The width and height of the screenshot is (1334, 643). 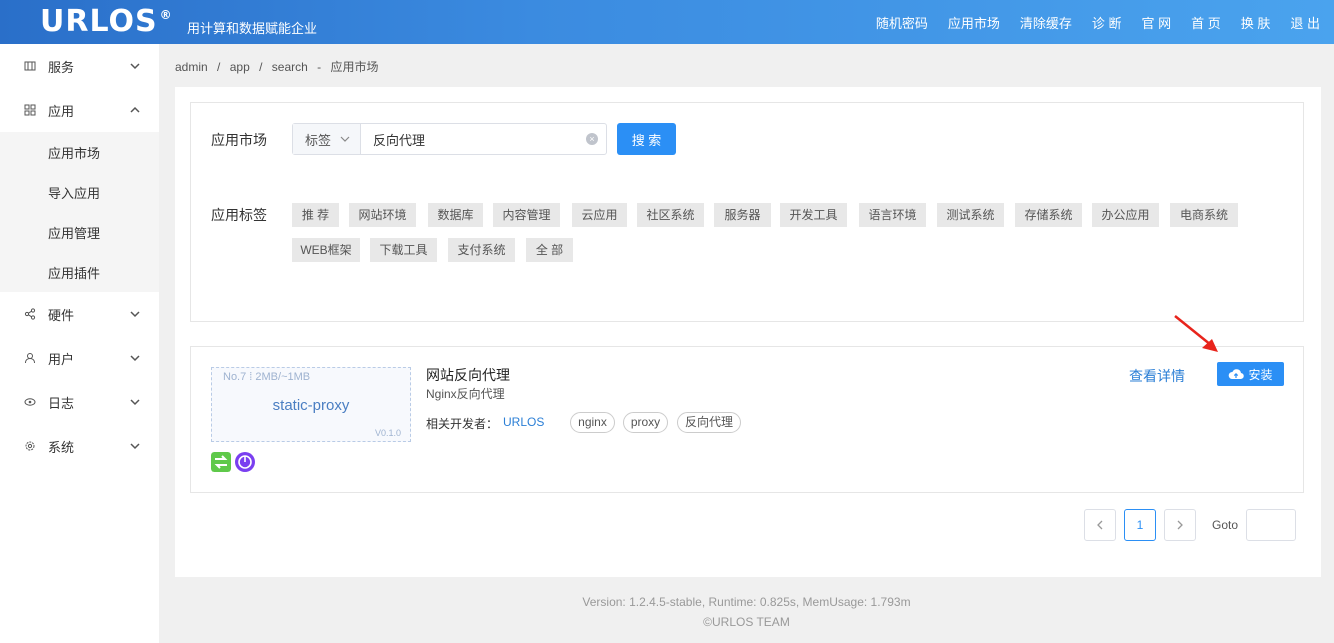 I want to click on sidebar-item-system: 系统, so click(x=79, y=446).